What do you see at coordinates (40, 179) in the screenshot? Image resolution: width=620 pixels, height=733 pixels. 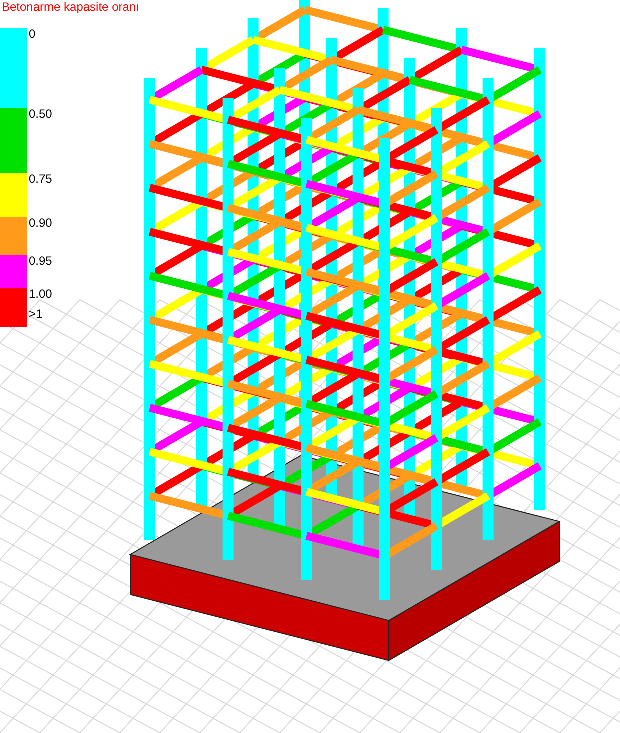 I see `legend-label: 0.75` at bounding box center [40, 179].